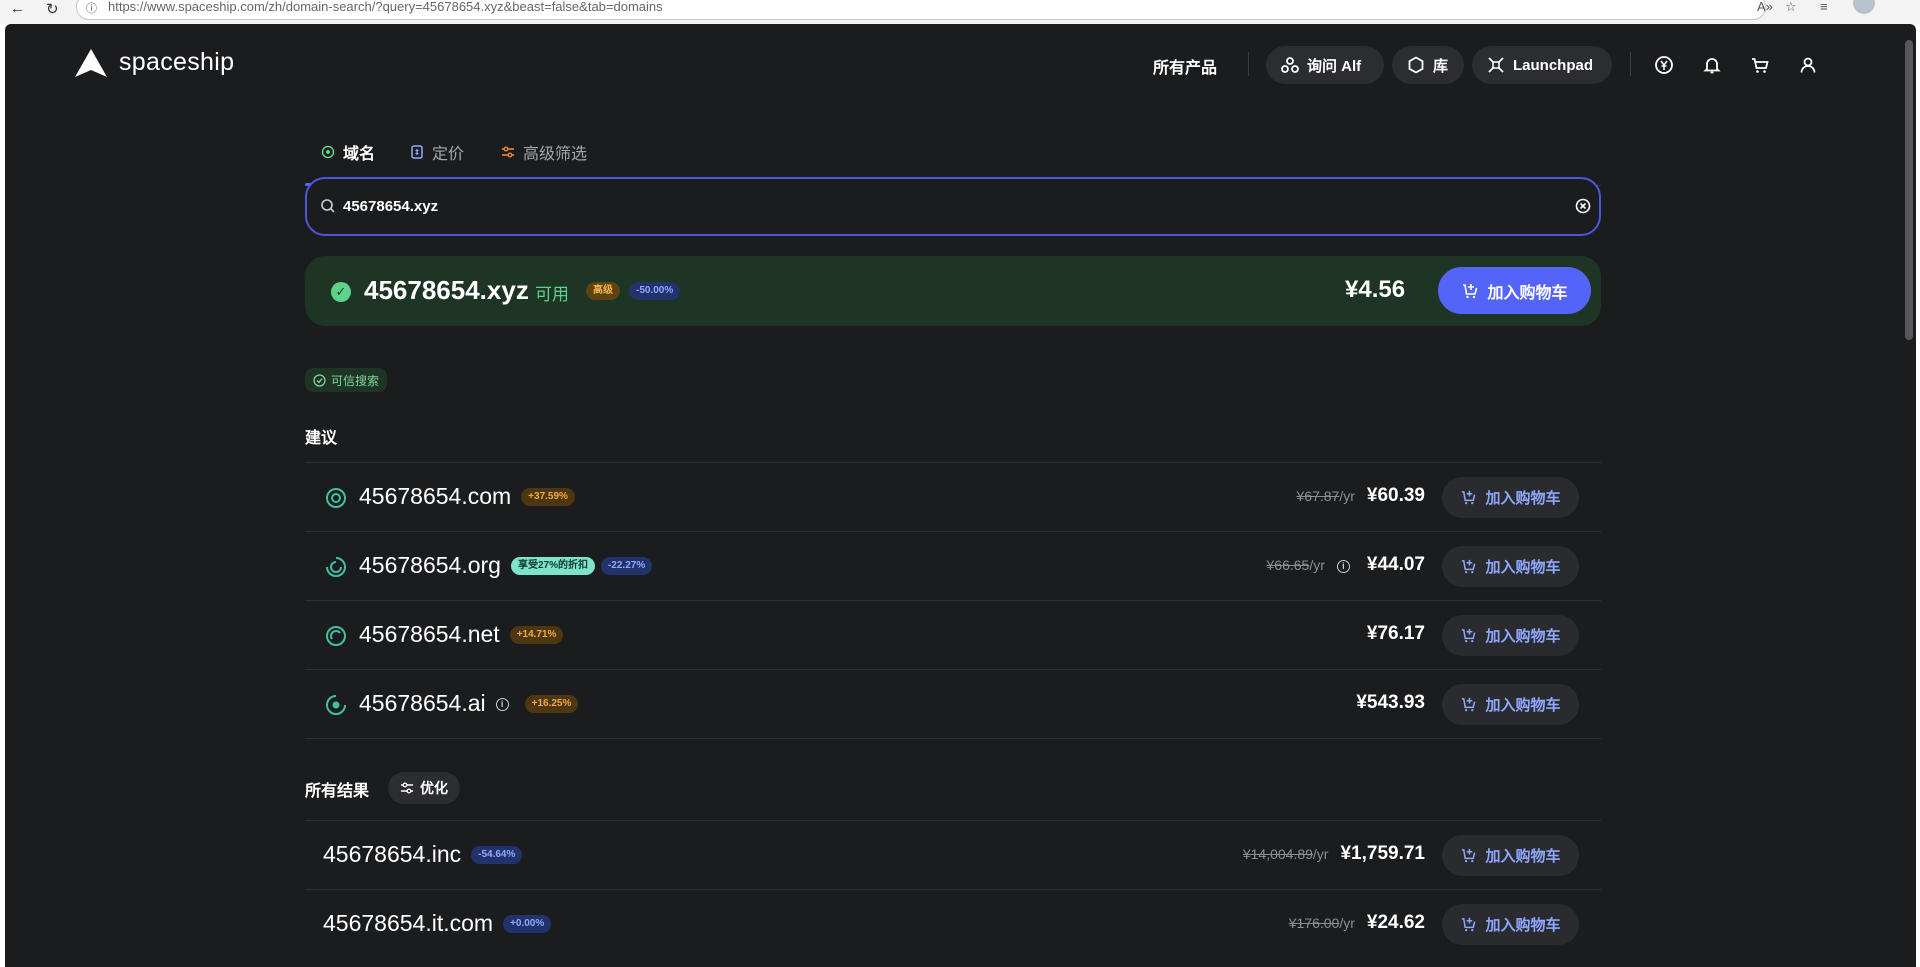  I want to click on badge-group: +14.71%, so click(536, 635).